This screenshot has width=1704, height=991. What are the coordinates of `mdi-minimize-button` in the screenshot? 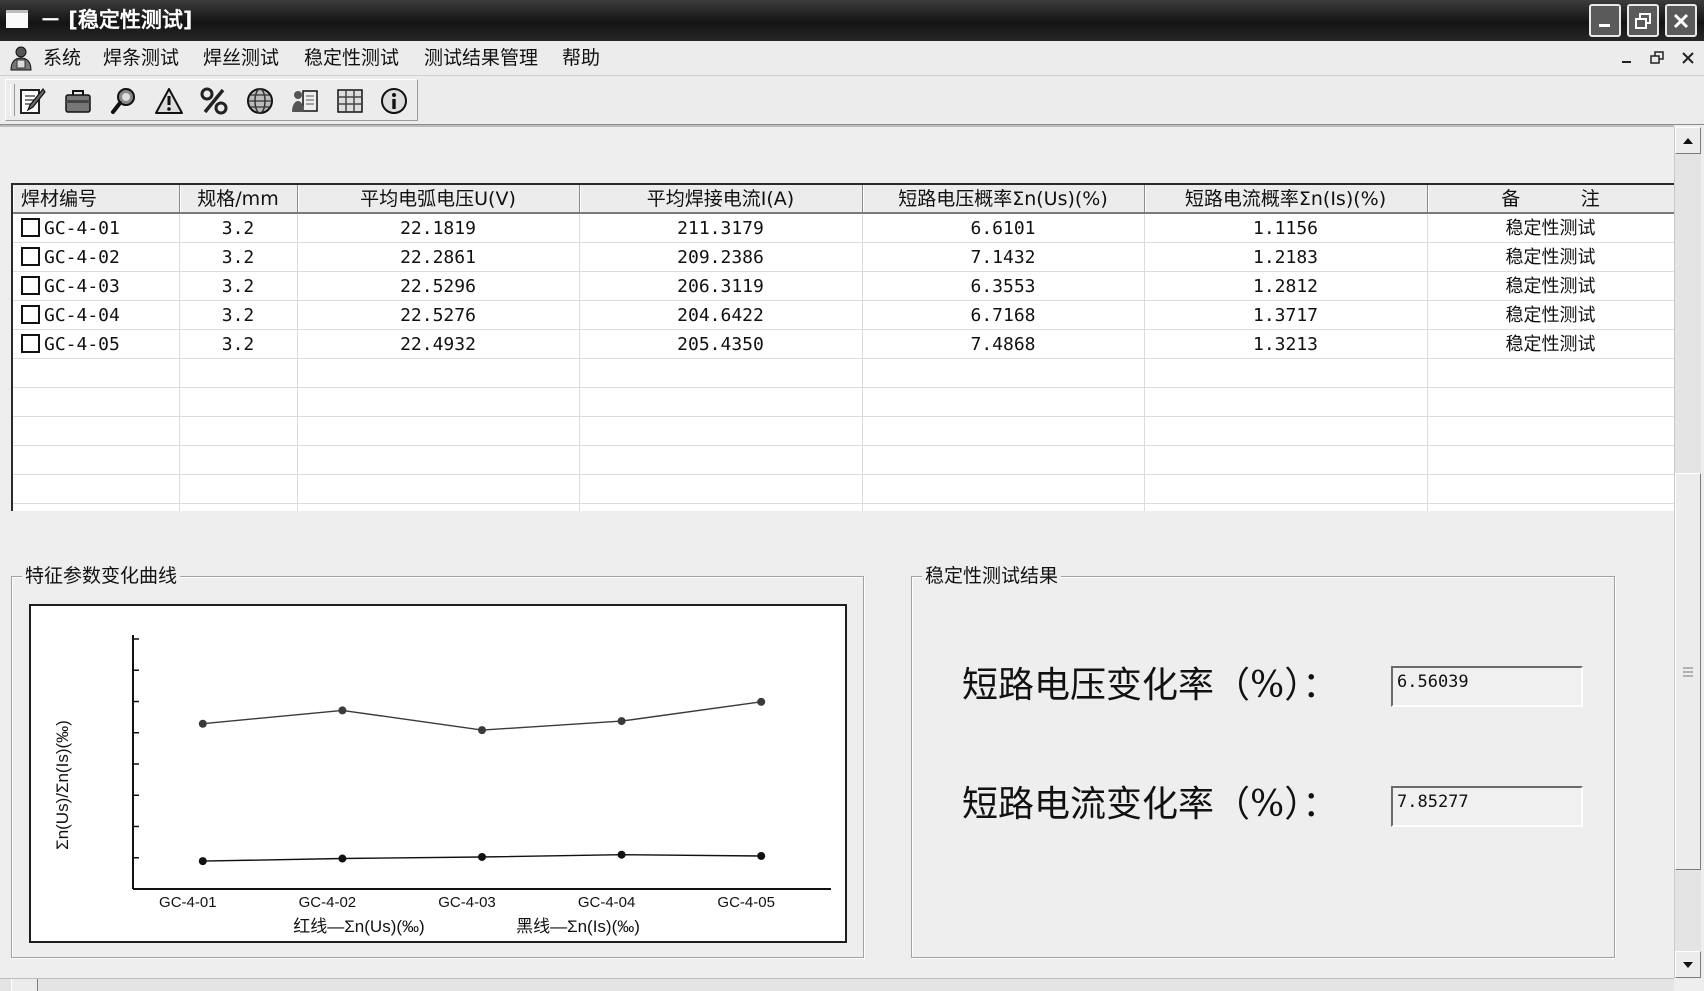 It's located at (1627, 58).